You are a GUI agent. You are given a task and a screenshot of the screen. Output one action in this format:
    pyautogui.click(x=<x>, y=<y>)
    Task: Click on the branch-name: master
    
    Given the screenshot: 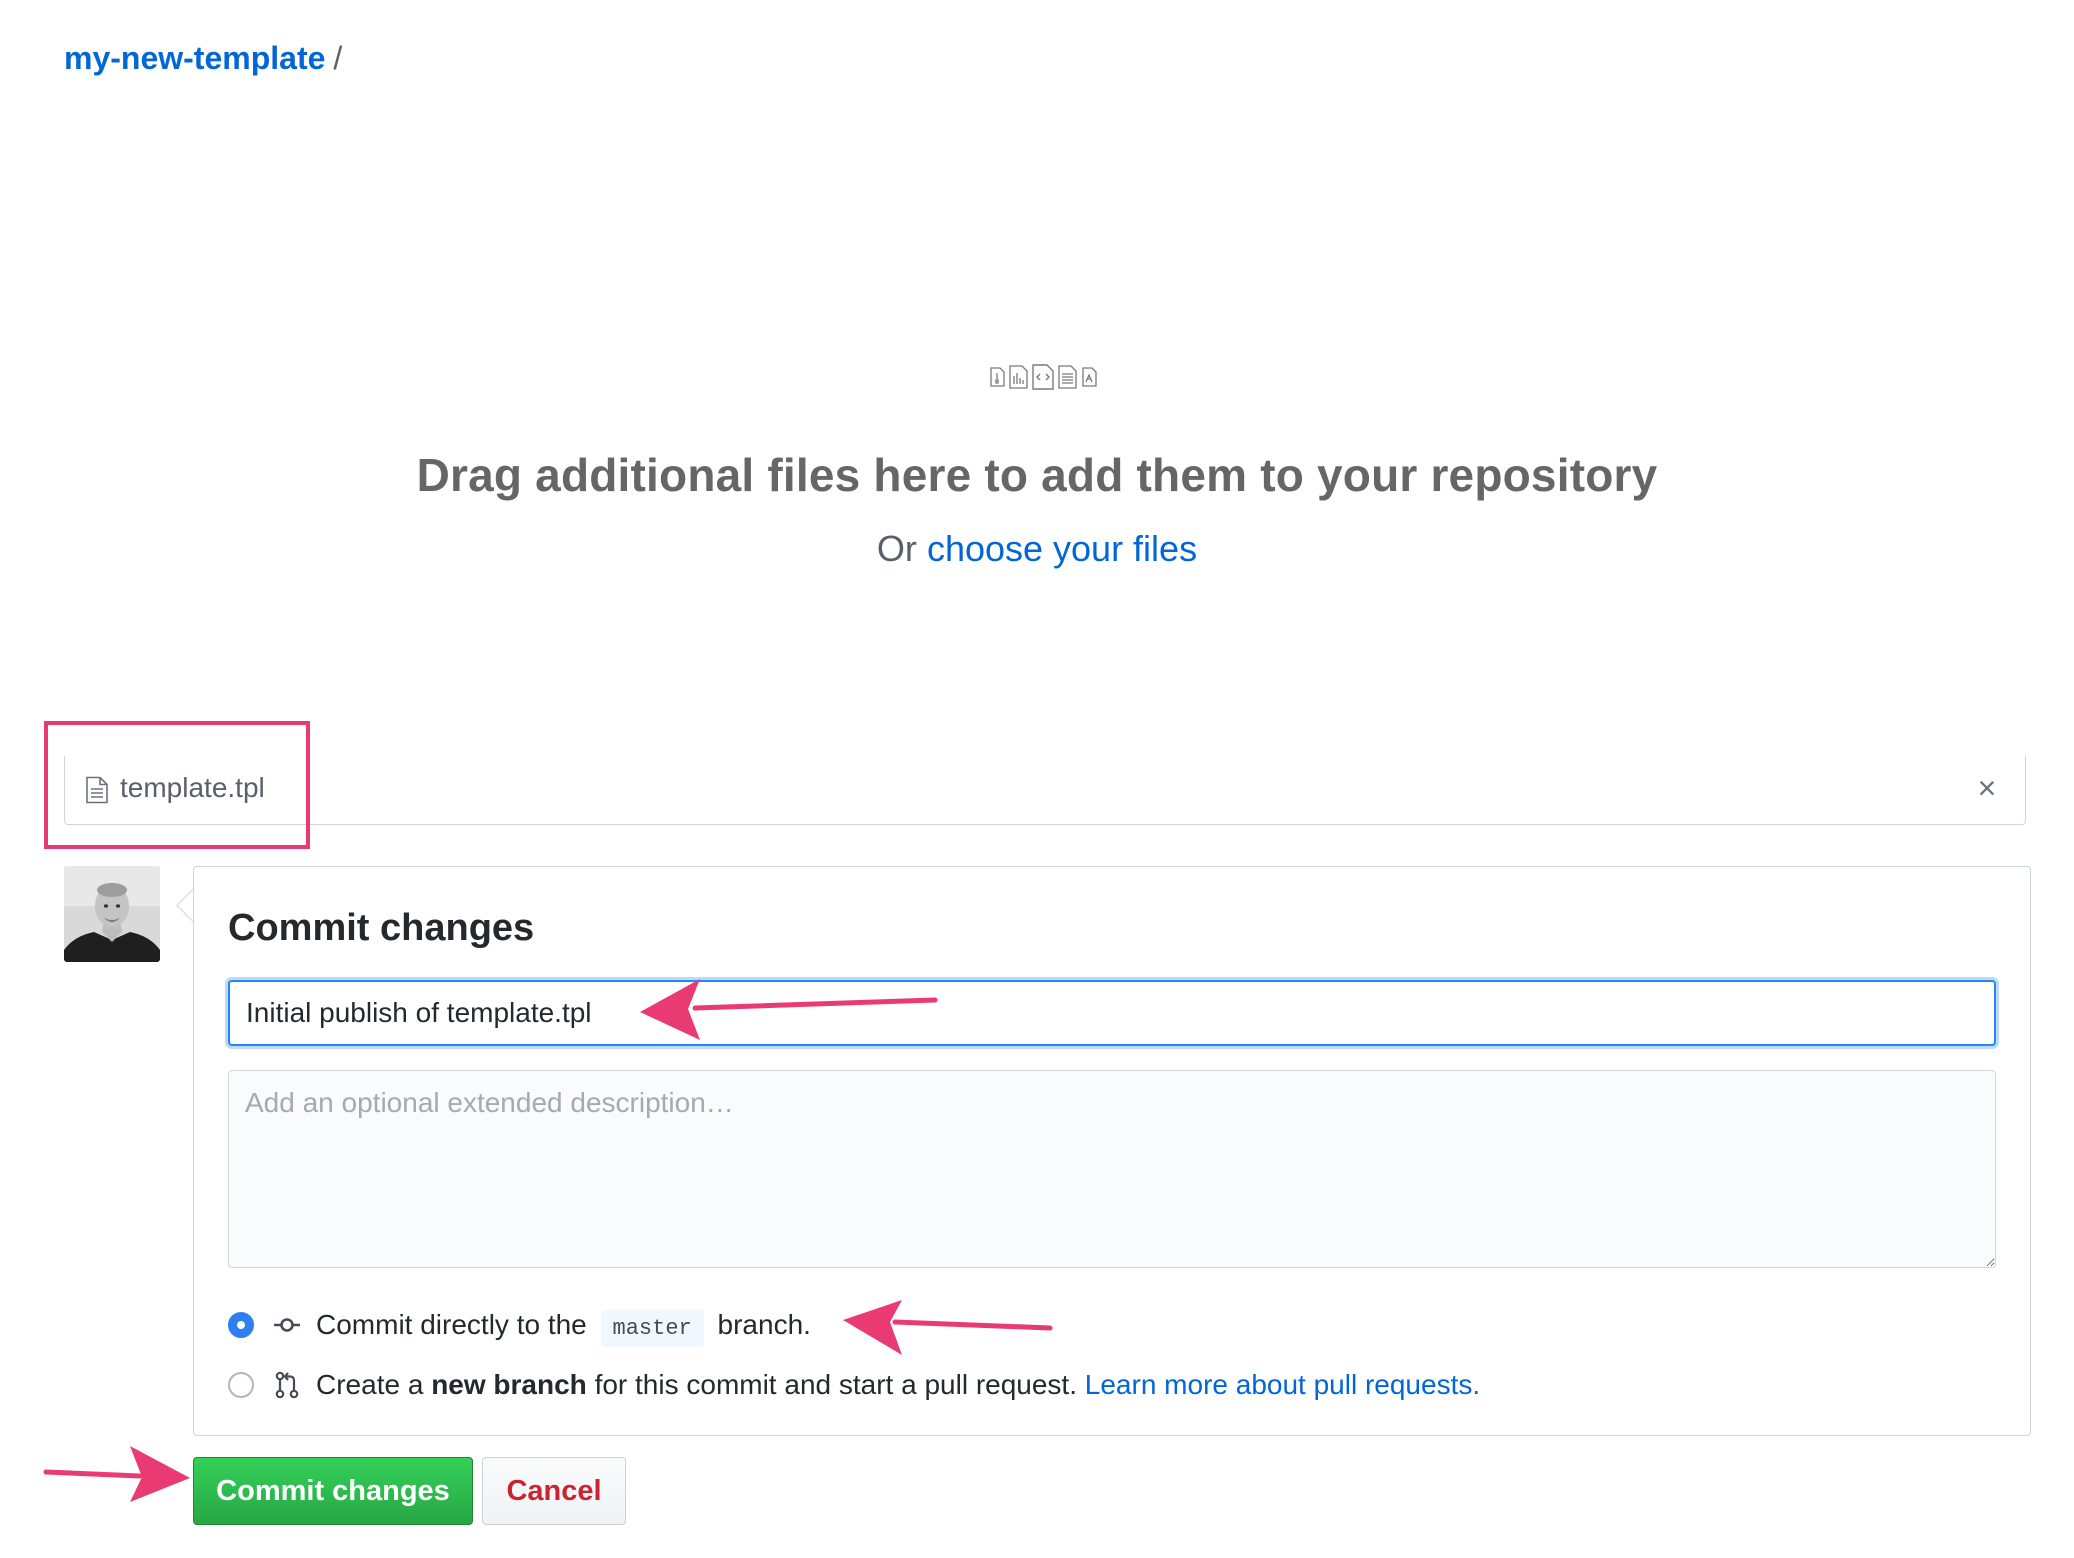 What is the action you would take?
    pyautogui.click(x=652, y=1328)
    